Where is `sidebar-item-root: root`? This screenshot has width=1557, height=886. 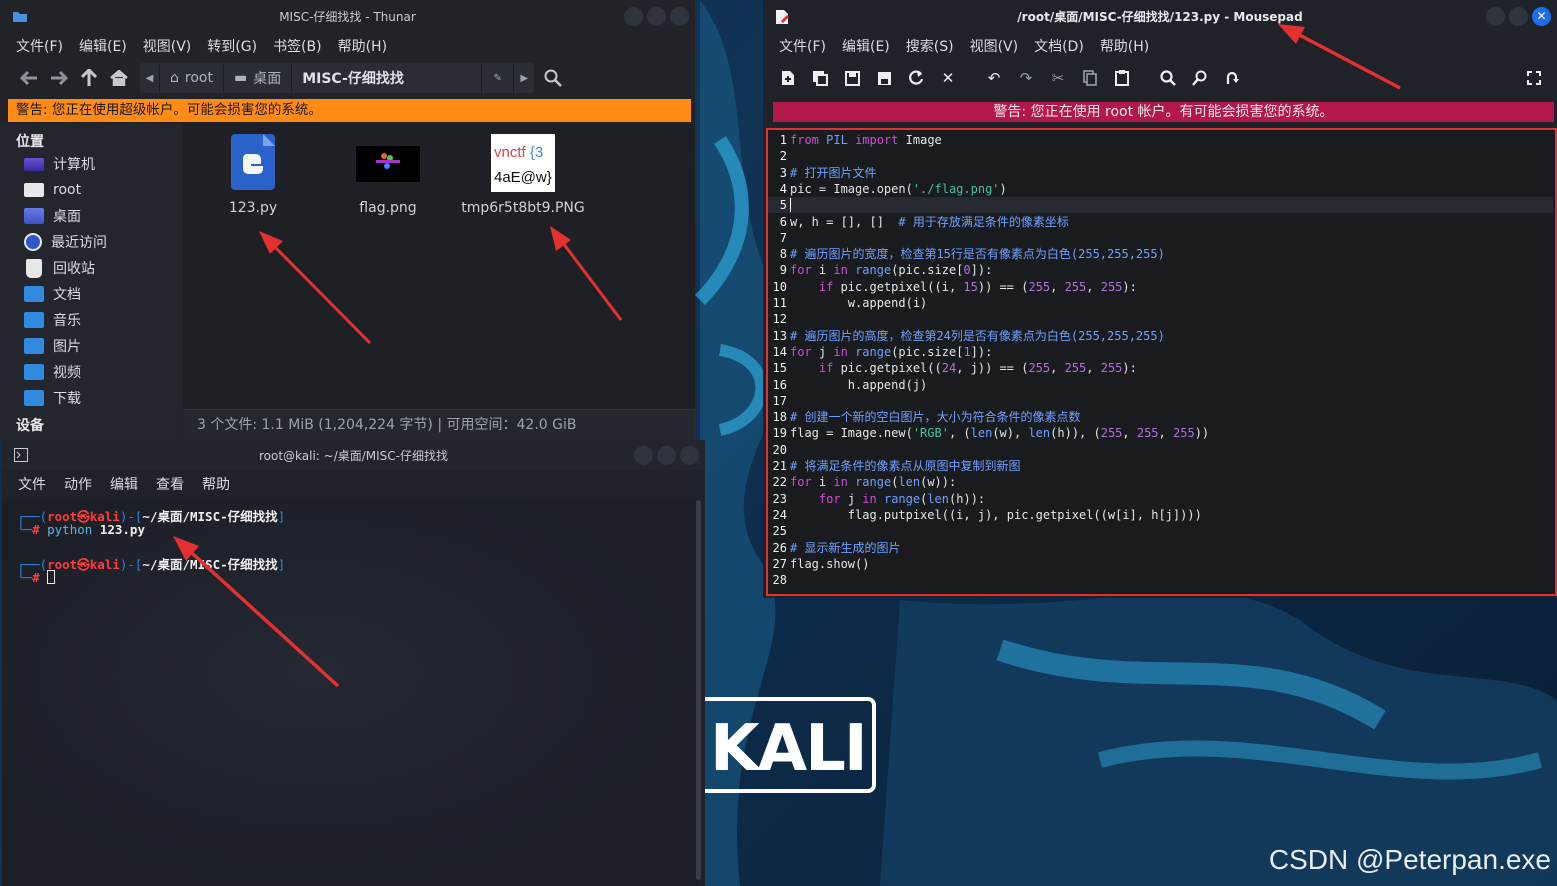 sidebar-item-root: root is located at coordinates (91, 190).